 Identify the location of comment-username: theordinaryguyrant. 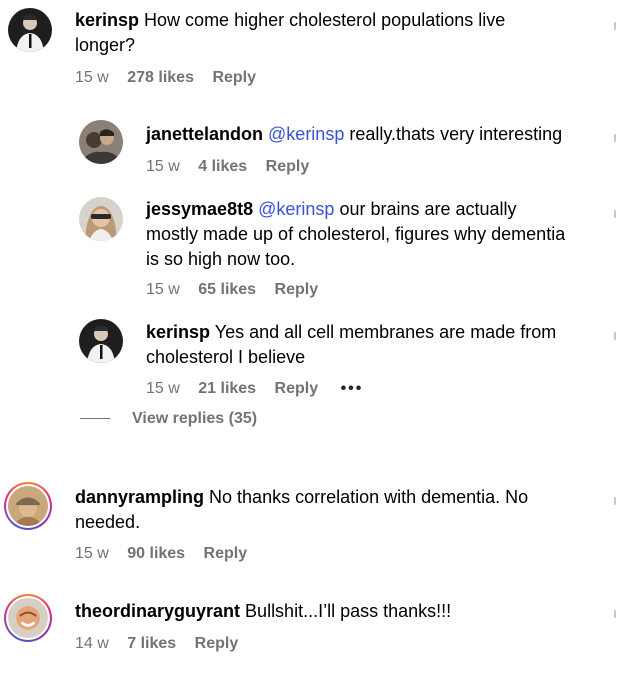
(157, 611).